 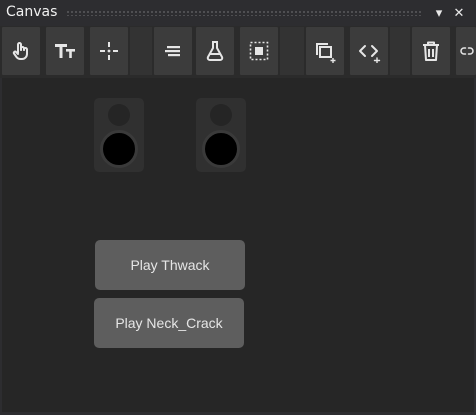 I want to click on add-code-button, so click(x=369, y=51).